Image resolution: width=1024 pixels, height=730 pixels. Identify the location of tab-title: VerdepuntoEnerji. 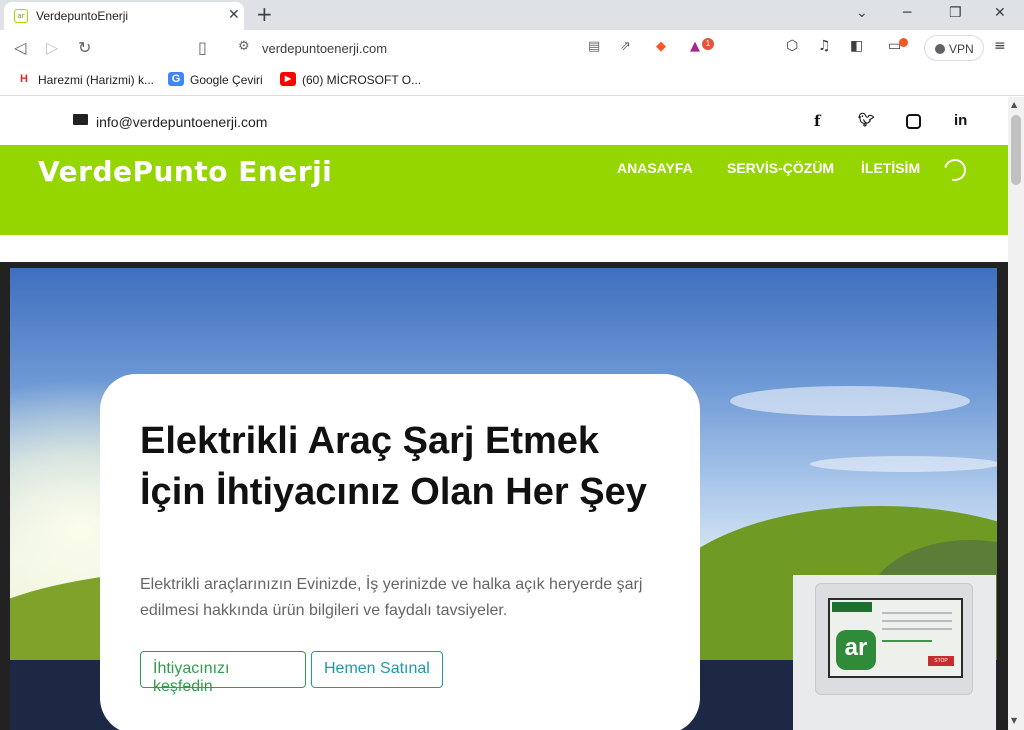
(82, 16).